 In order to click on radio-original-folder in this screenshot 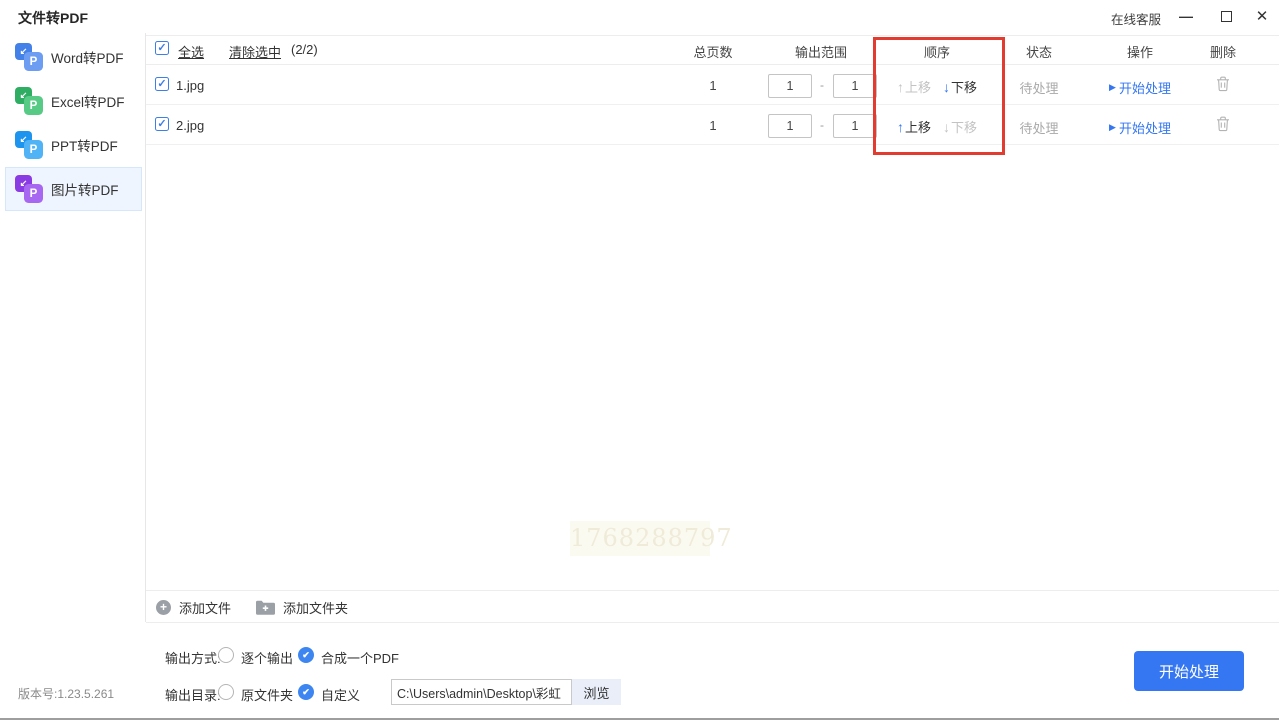, I will do `click(226, 692)`.